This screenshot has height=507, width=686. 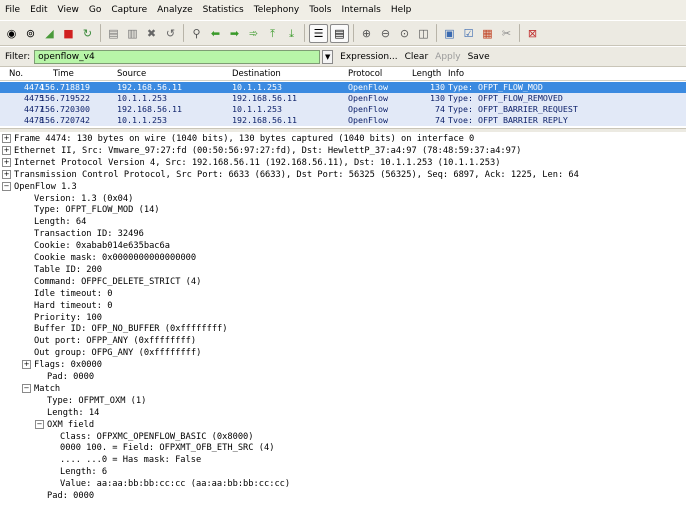 I want to click on detail-tree-item: .... ...0 = Has mask: False, so click(x=130, y=460).